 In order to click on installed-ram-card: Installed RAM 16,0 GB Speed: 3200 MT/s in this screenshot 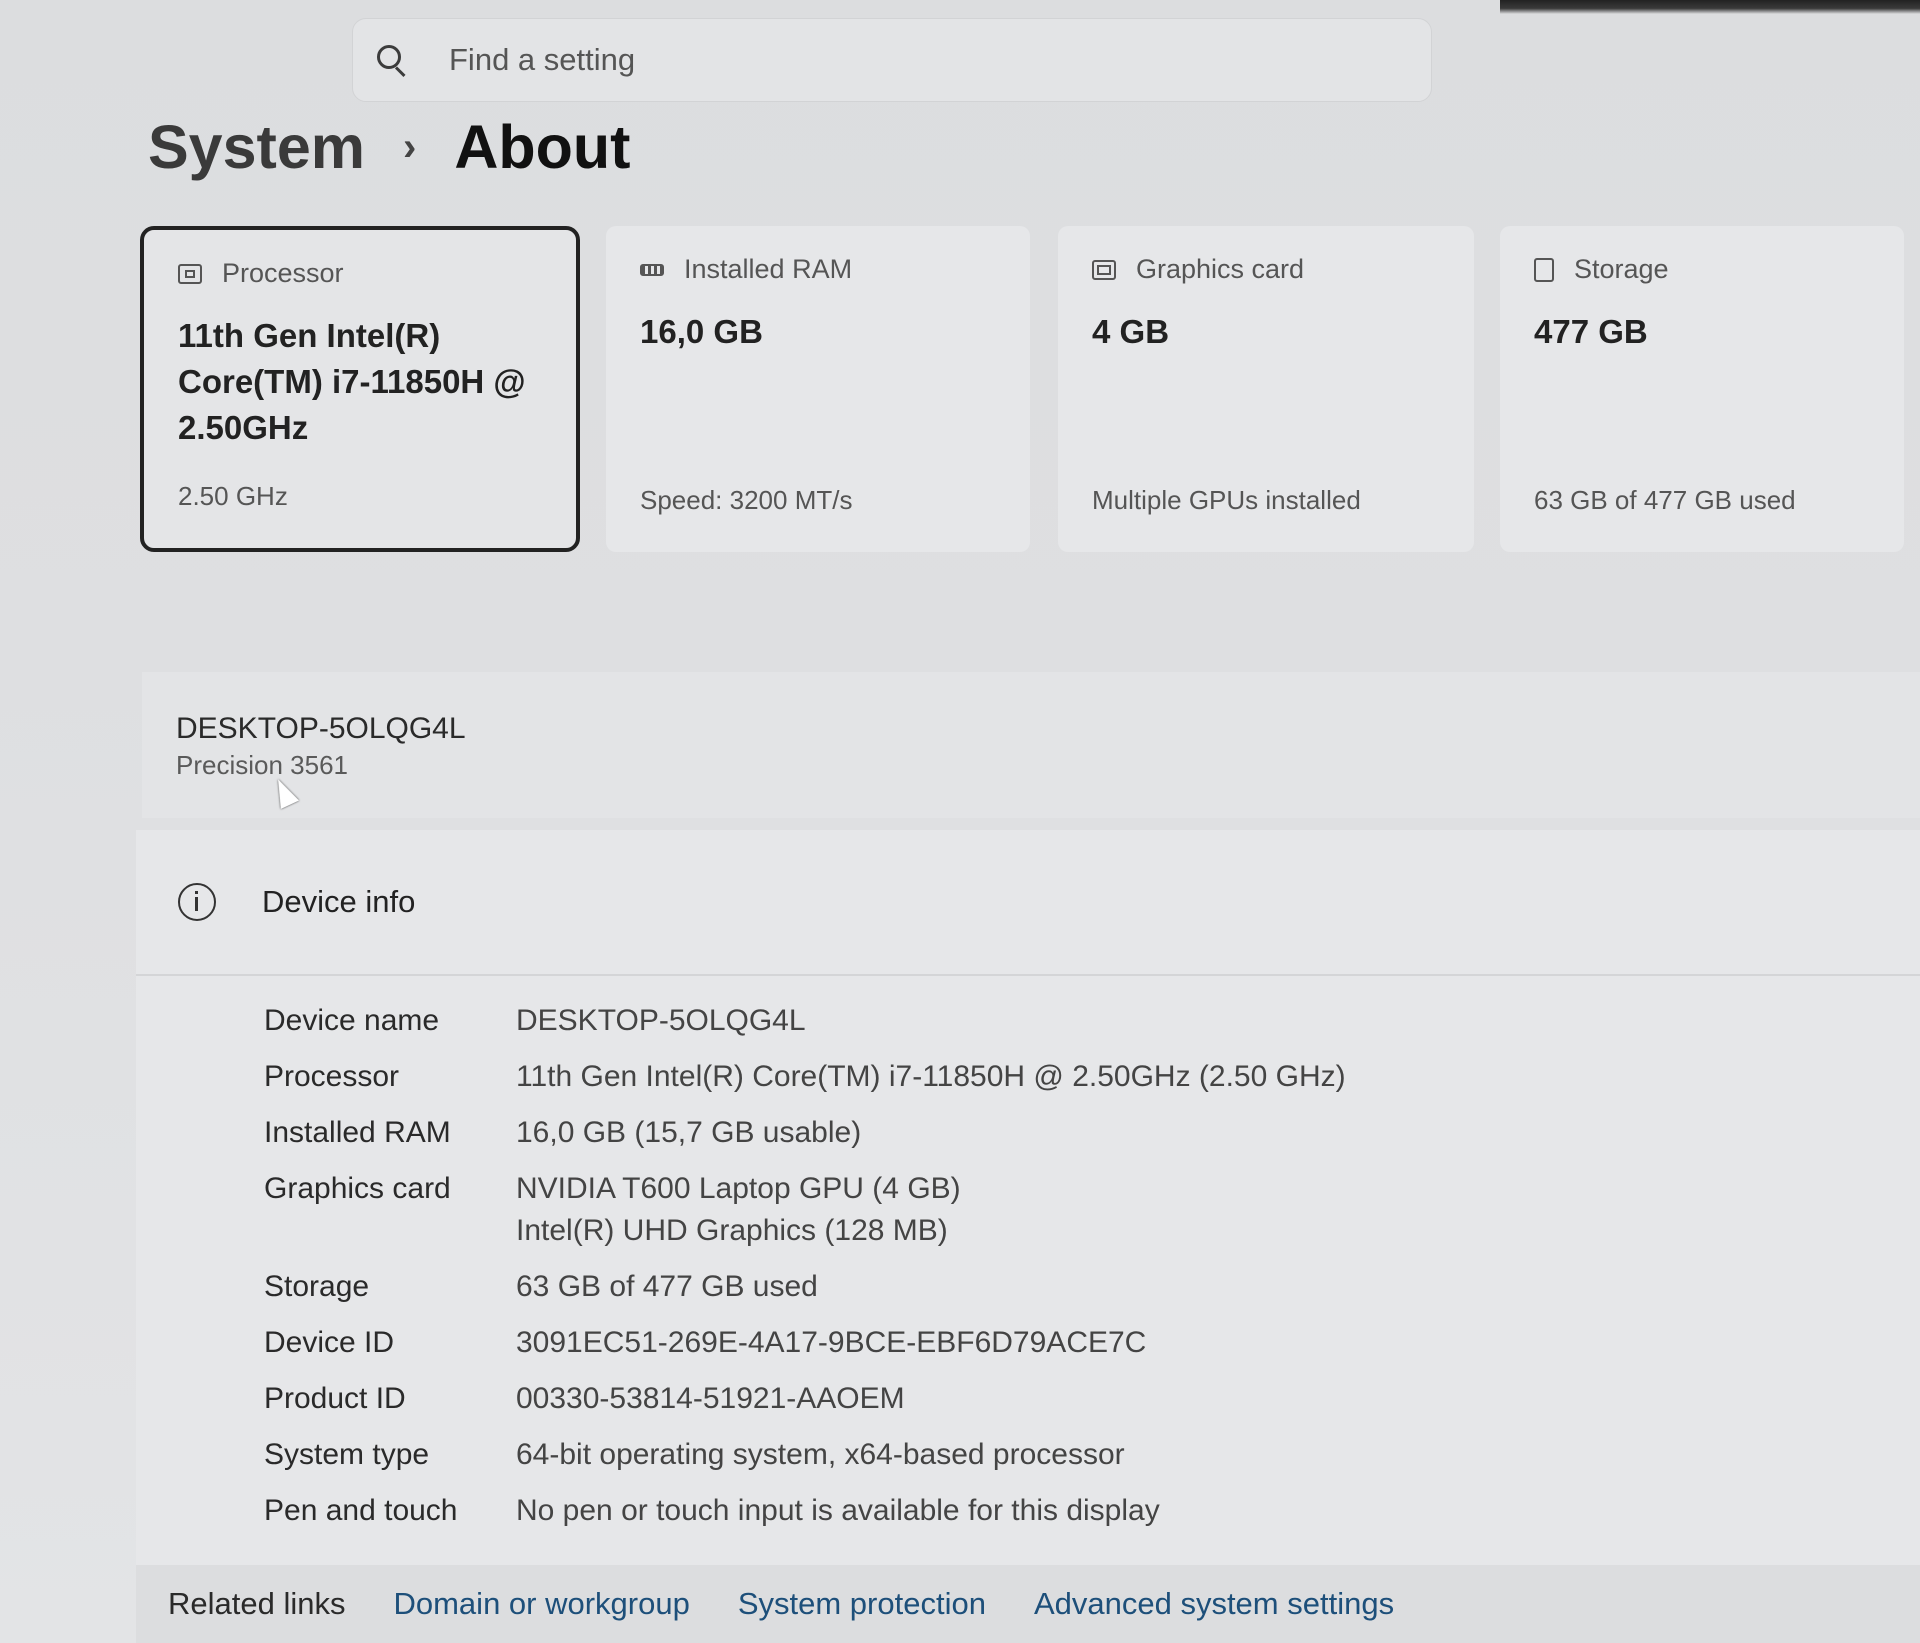, I will do `click(818, 389)`.